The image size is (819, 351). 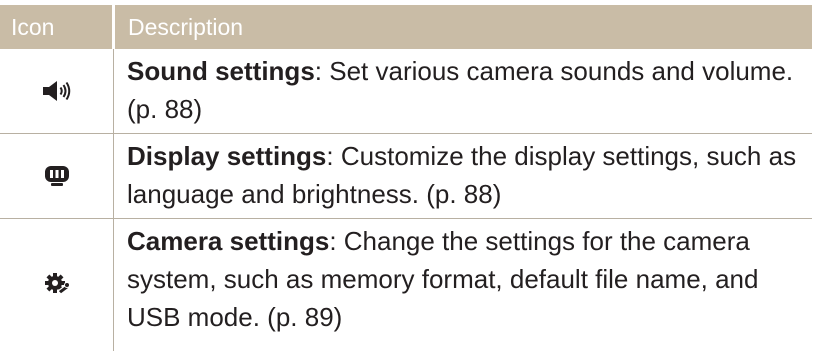 What do you see at coordinates (406, 27) in the screenshot?
I see `table-header: Icon Description` at bounding box center [406, 27].